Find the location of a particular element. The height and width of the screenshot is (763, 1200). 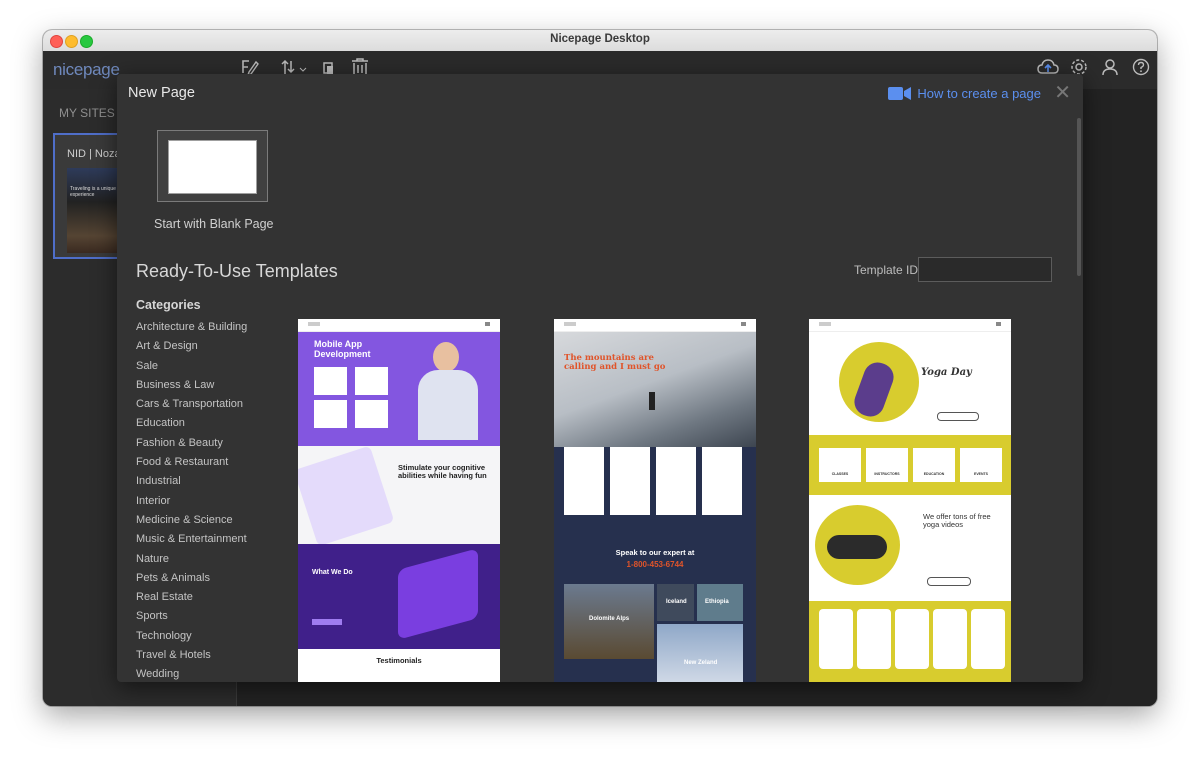

close-dialog-icon: ✕ is located at coordinates (1062, 93).